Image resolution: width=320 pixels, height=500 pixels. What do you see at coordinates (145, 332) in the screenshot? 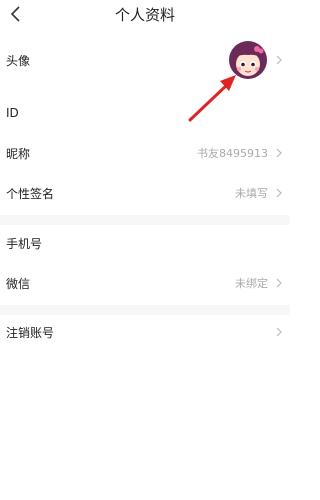
I see `deregister-row: 注销账号` at bounding box center [145, 332].